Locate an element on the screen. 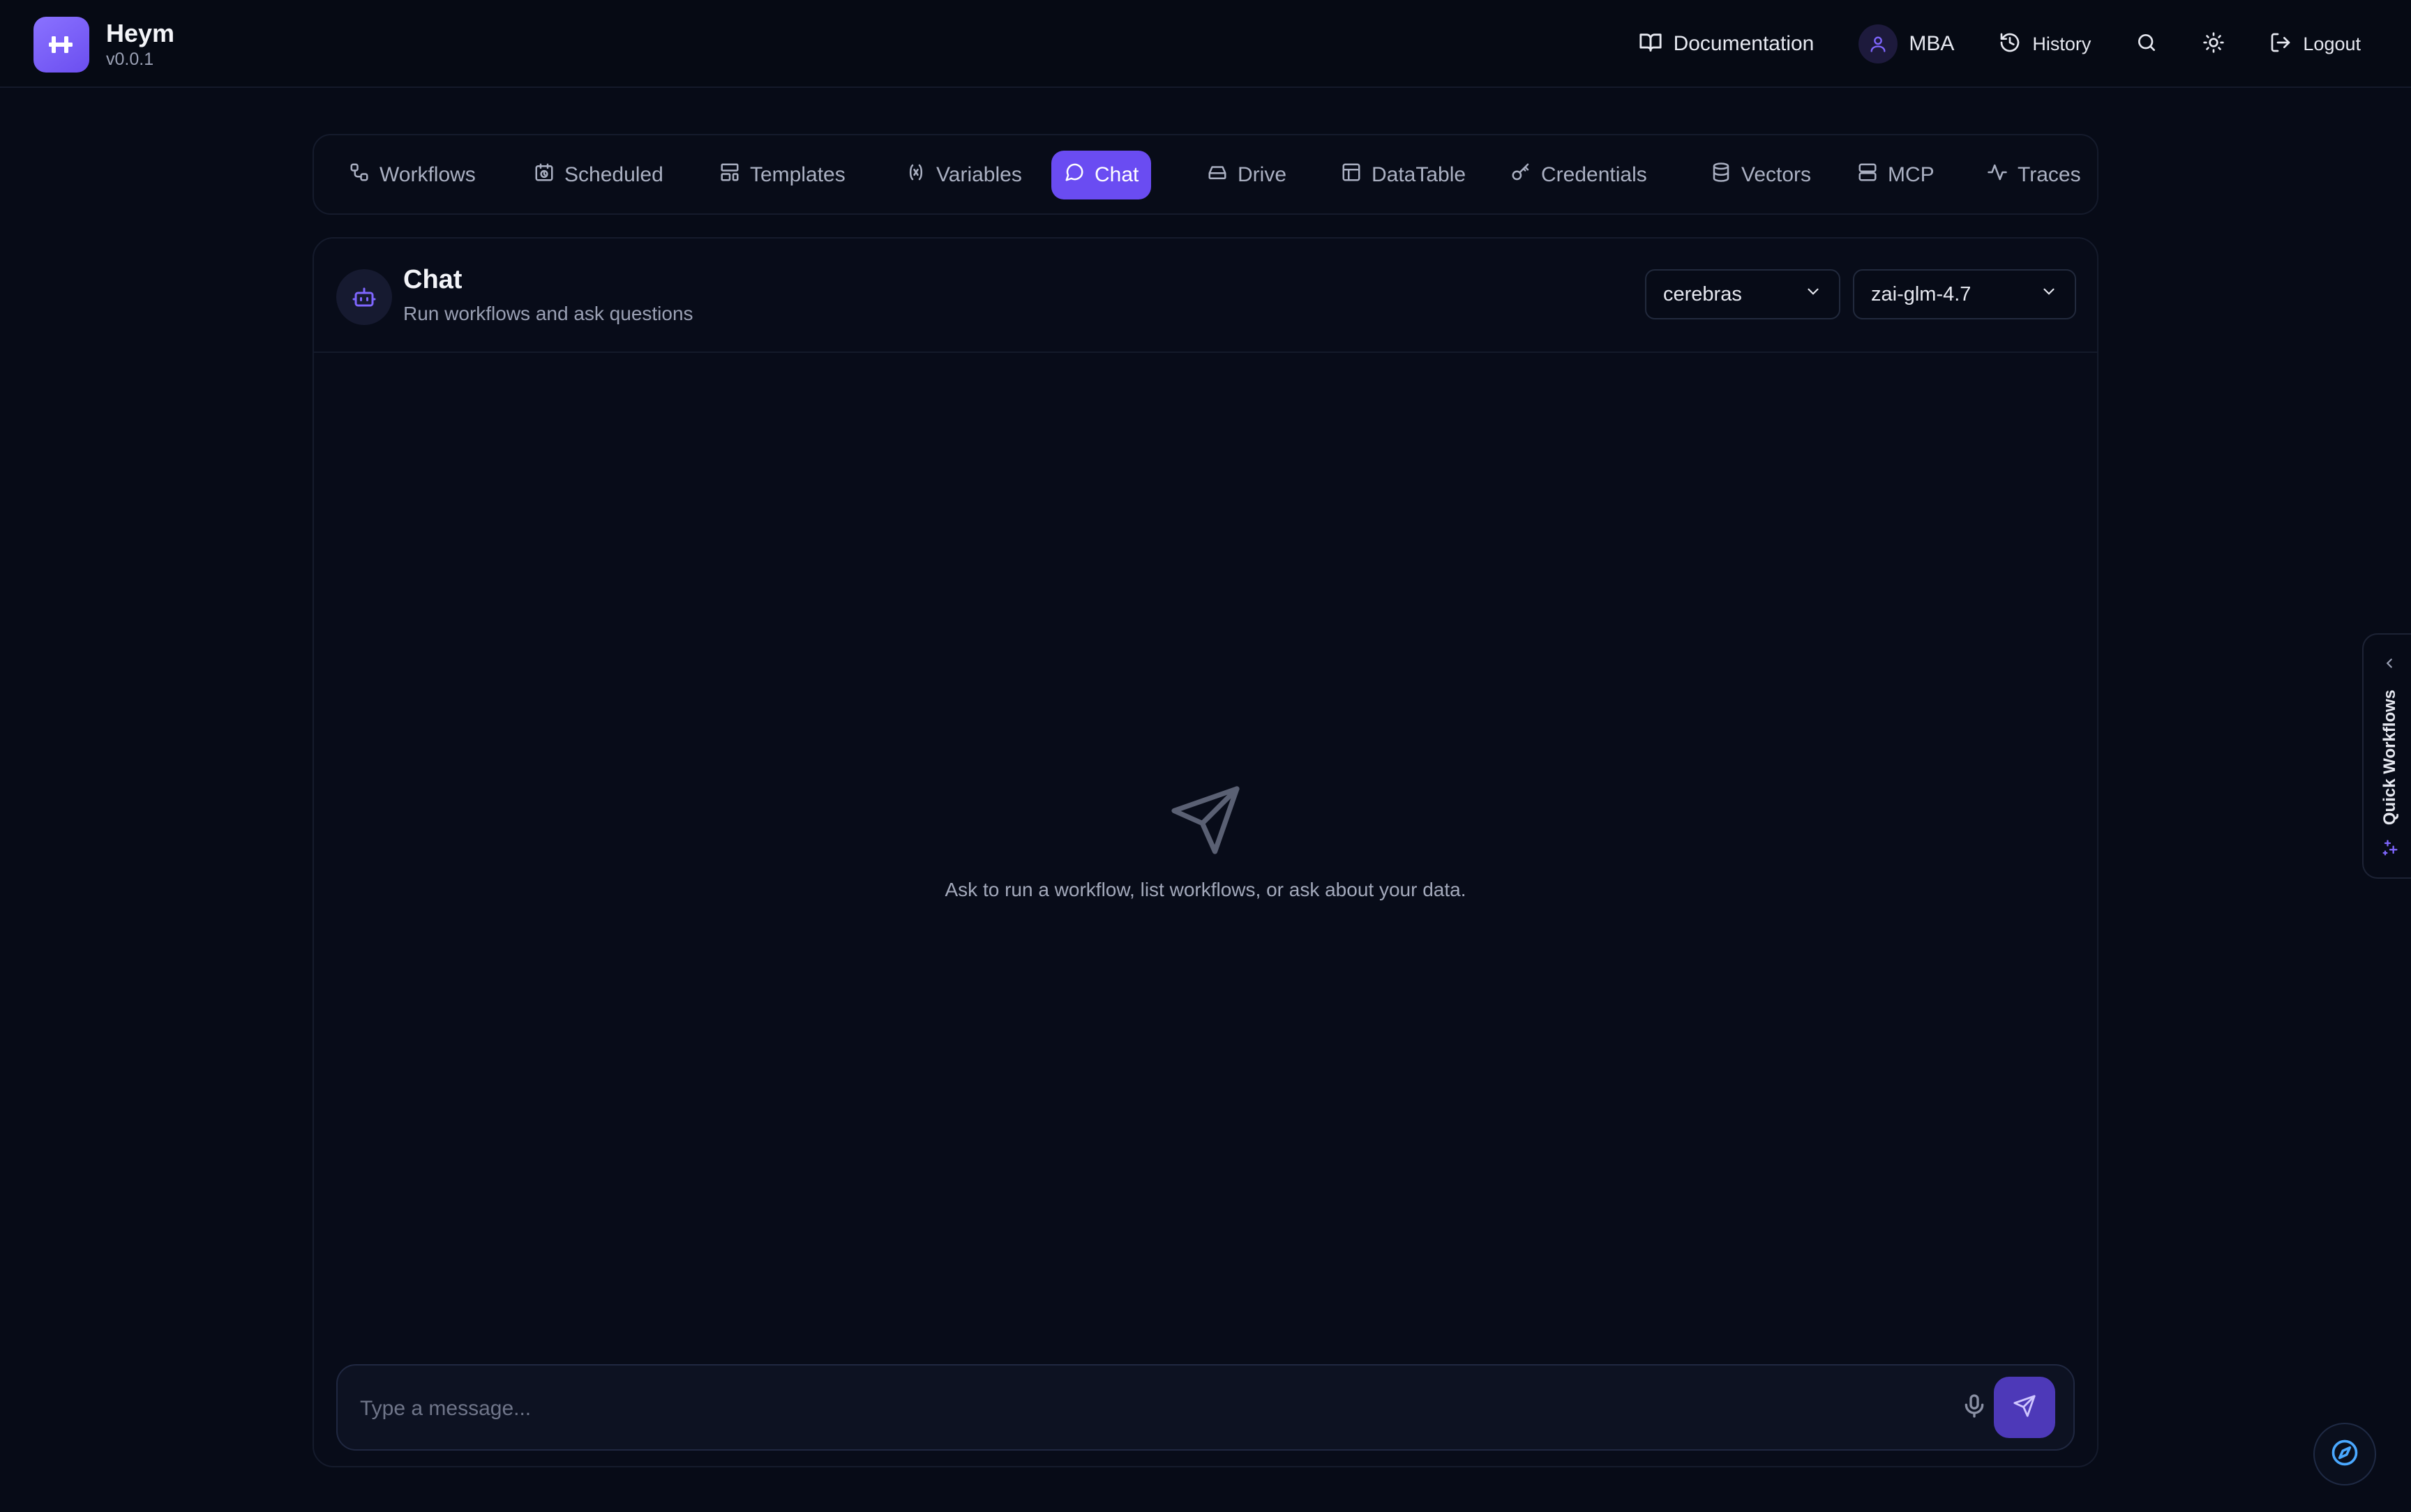 This screenshot has width=2411, height=1512. search-icon is located at coordinates (2146, 44).